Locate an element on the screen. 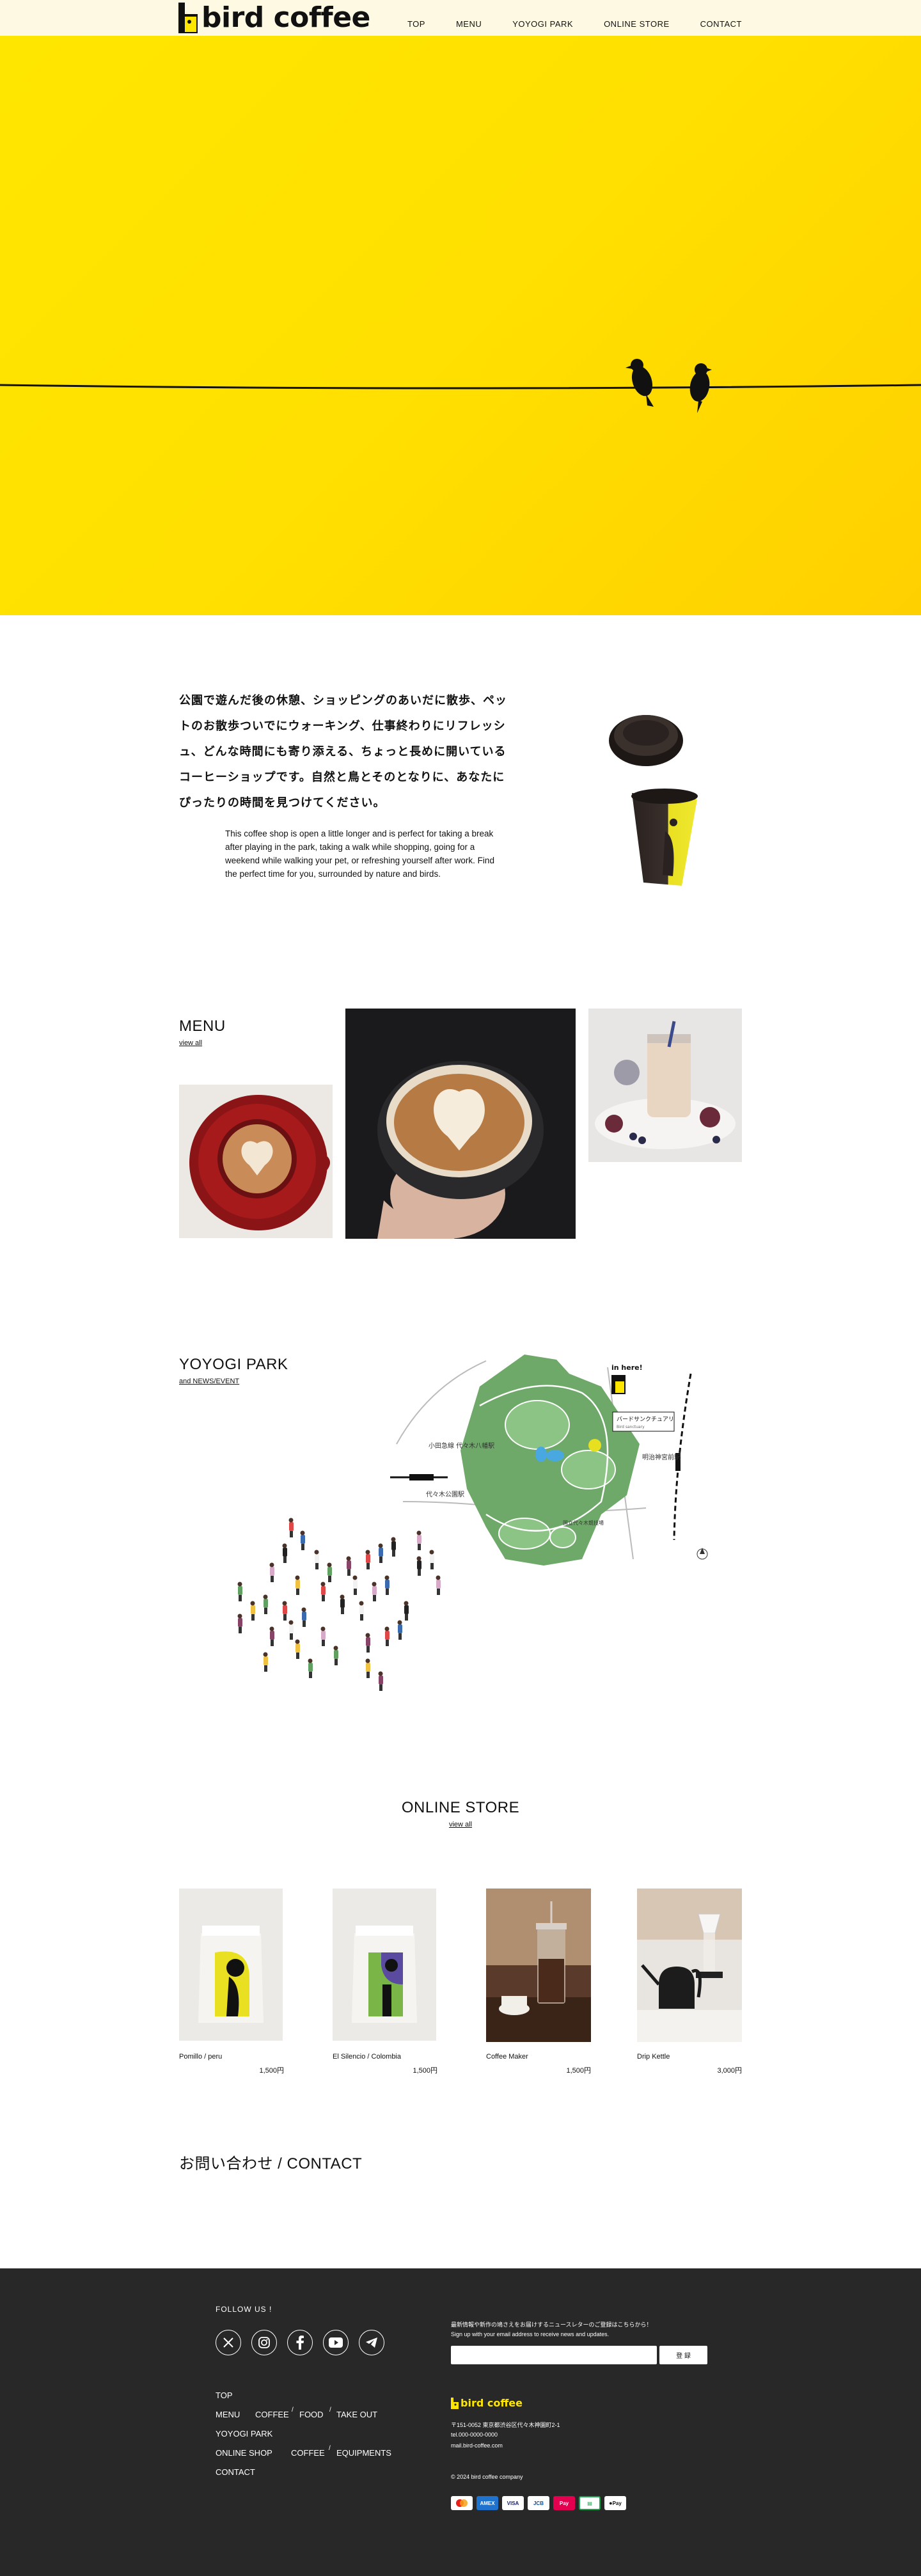  social-links is located at coordinates (302, 2342).